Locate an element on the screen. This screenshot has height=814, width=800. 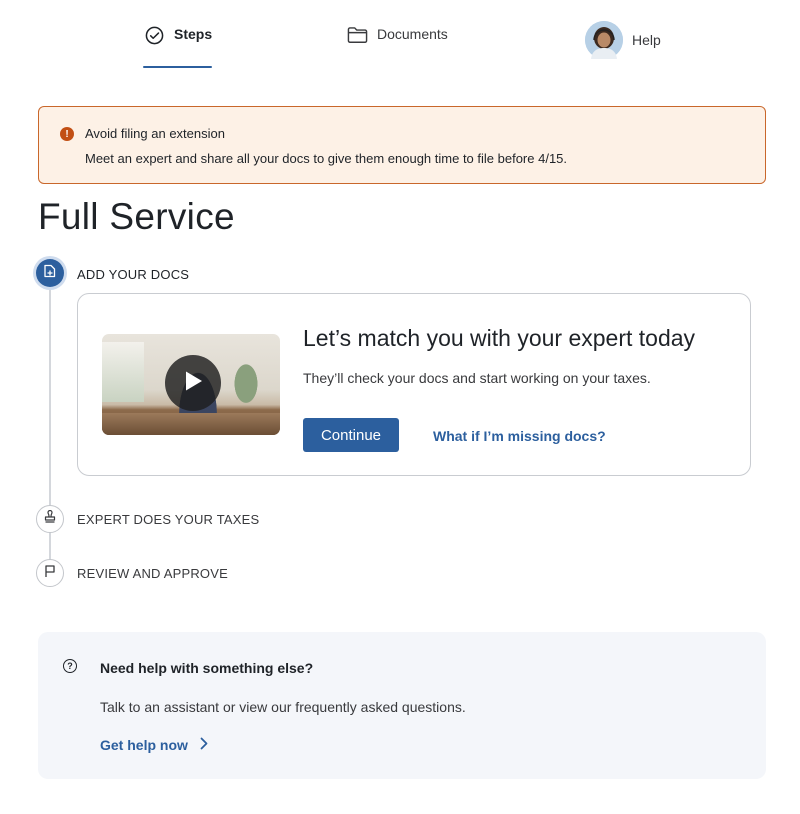
page-title: Full Service is located at coordinates (136, 216).